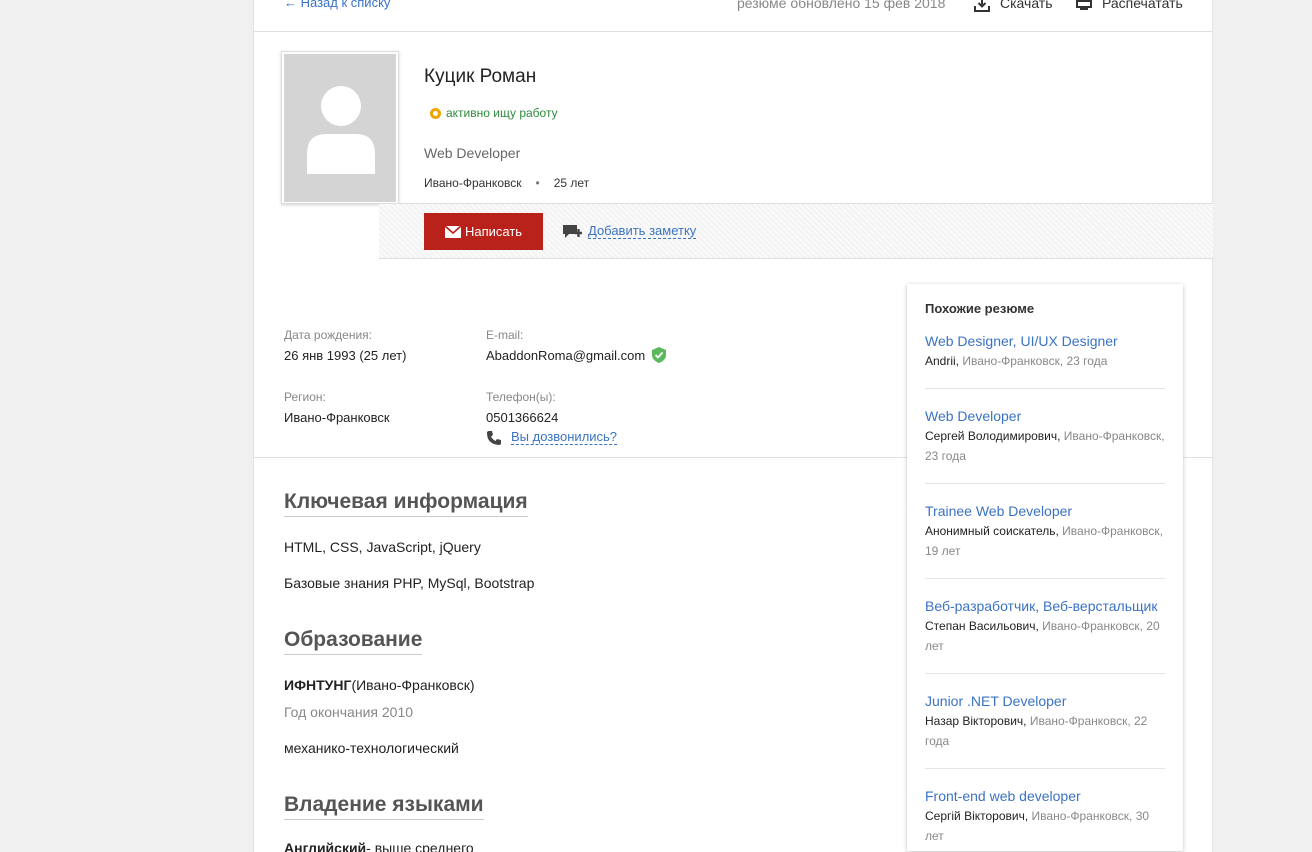  What do you see at coordinates (409, 583) in the screenshot?
I see `key-info-line: Базовые знания PHP, MySql, Bootstrap` at bounding box center [409, 583].